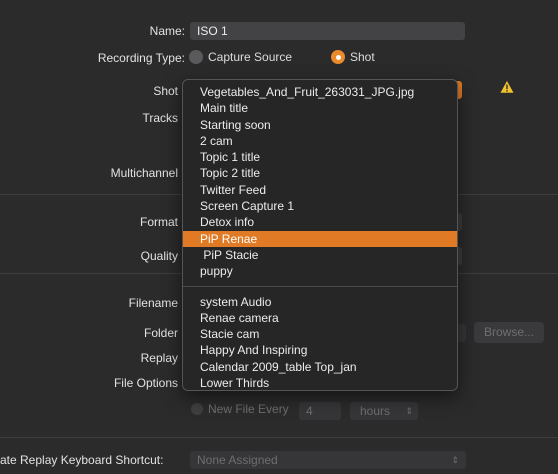 The image size is (558, 474). I want to click on radio-capture-source-label: Capture Source, so click(250, 57).